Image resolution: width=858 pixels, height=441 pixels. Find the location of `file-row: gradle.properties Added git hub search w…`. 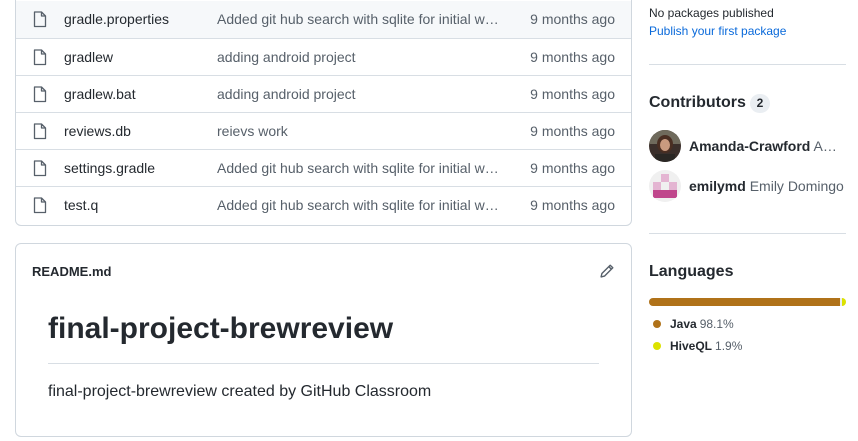

file-row: gradle.properties Added git hub search w… is located at coordinates (323, 19).